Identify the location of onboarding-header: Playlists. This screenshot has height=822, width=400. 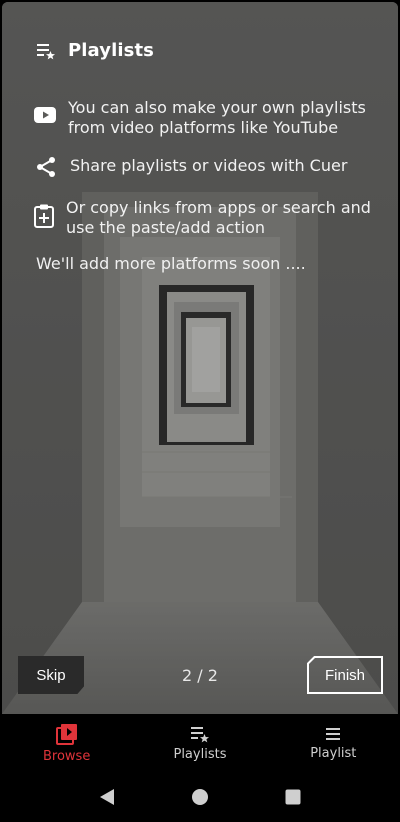
(95, 50).